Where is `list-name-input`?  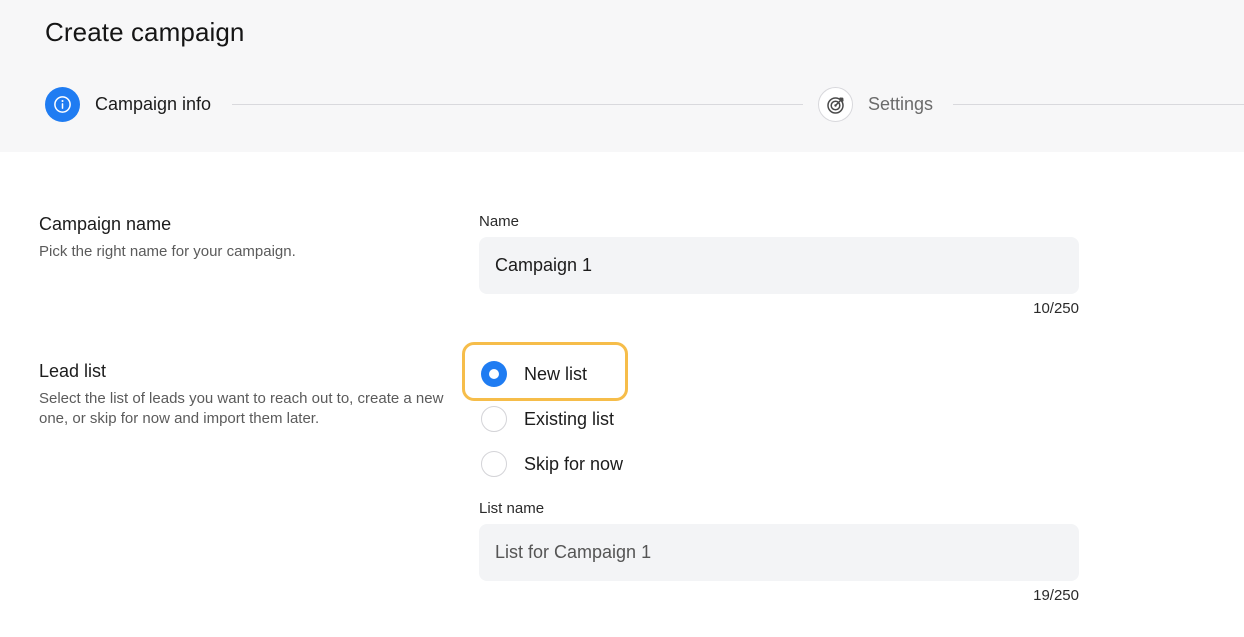
list-name-input is located at coordinates (779, 552).